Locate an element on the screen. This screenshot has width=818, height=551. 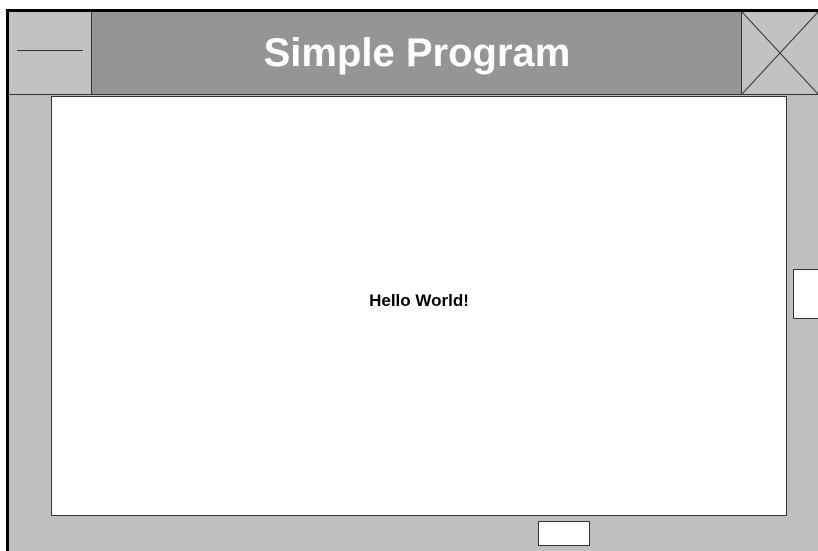
window-menu-button is located at coordinates (50, 53).